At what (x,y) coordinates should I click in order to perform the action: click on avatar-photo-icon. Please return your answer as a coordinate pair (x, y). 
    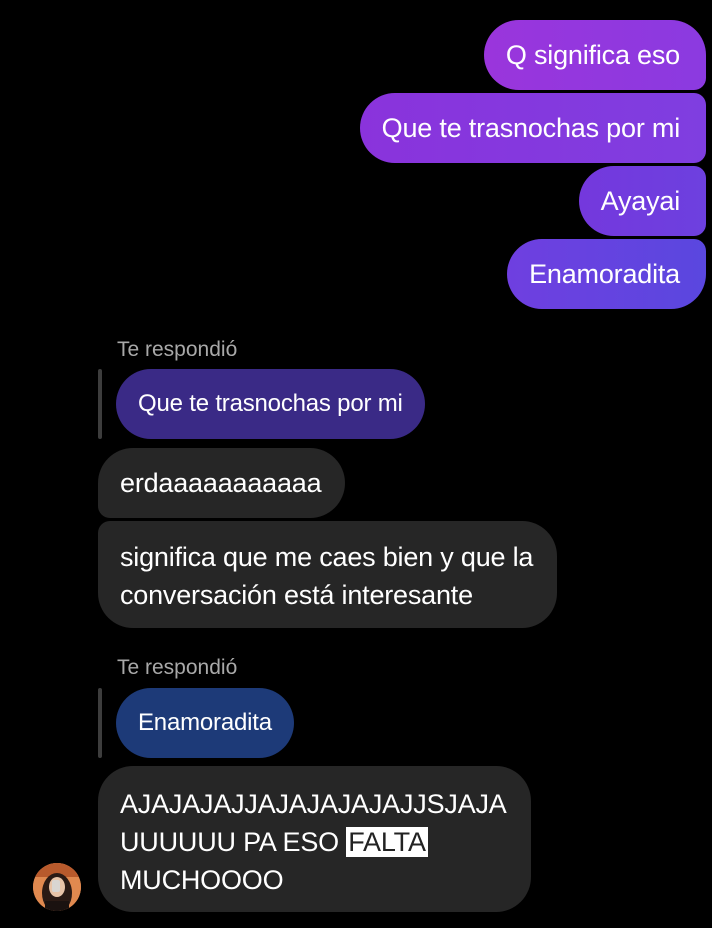
    Looking at the image, I should click on (57, 887).